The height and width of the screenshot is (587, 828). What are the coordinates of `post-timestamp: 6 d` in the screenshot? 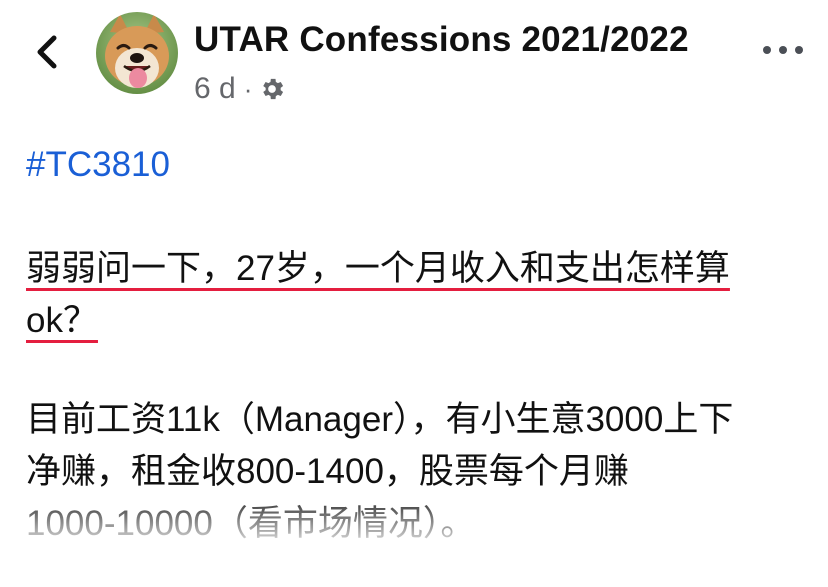 It's located at (215, 89).